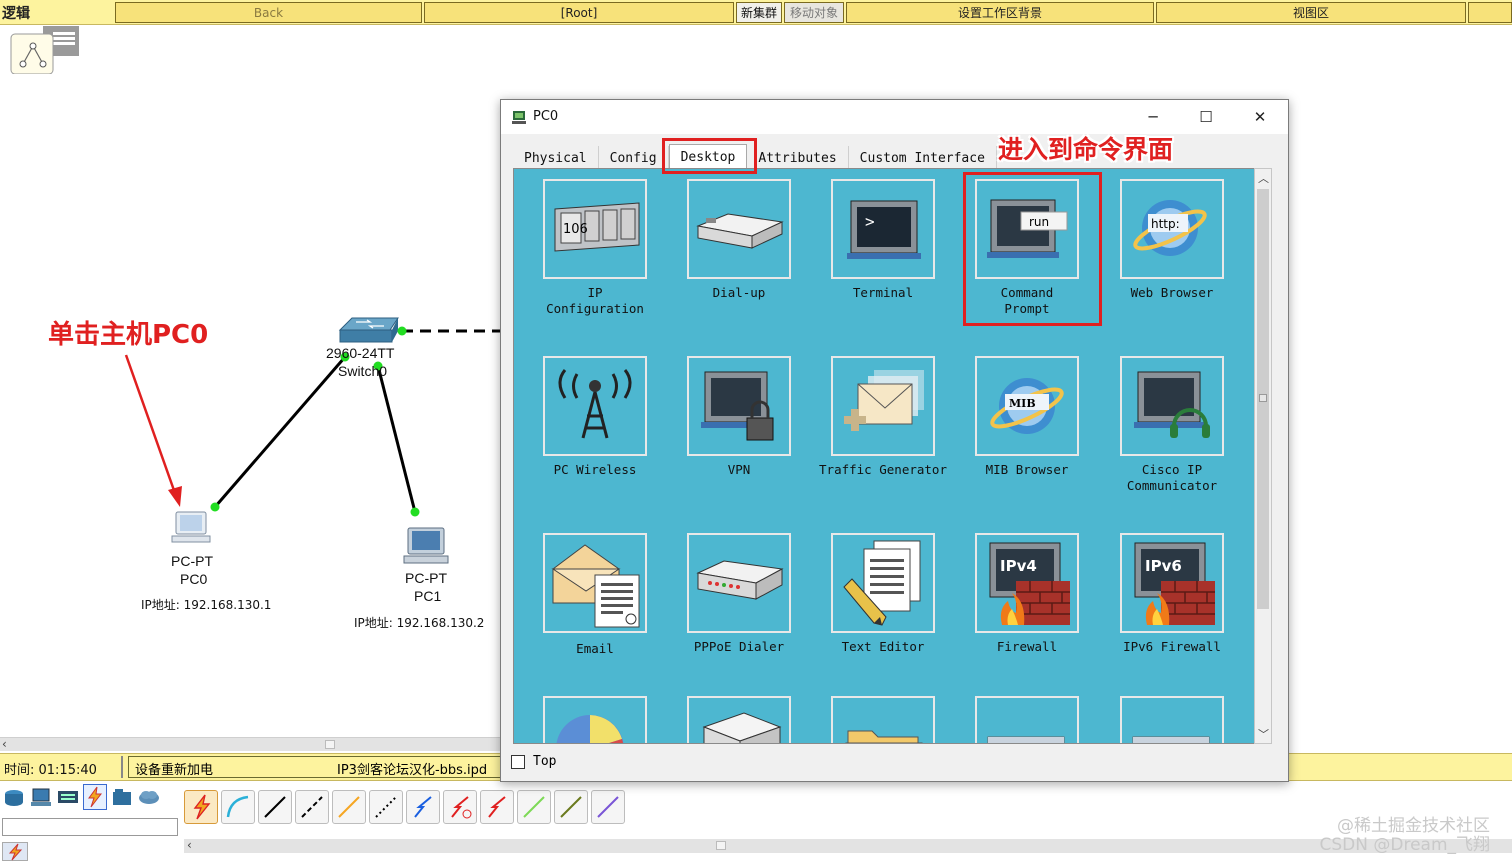 Image resolution: width=1512 pixels, height=861 pixels. What do you see at coordinates (275, 807) in the screenshot?
I see `copper-straight-icon` at bounding box center [275, 807].